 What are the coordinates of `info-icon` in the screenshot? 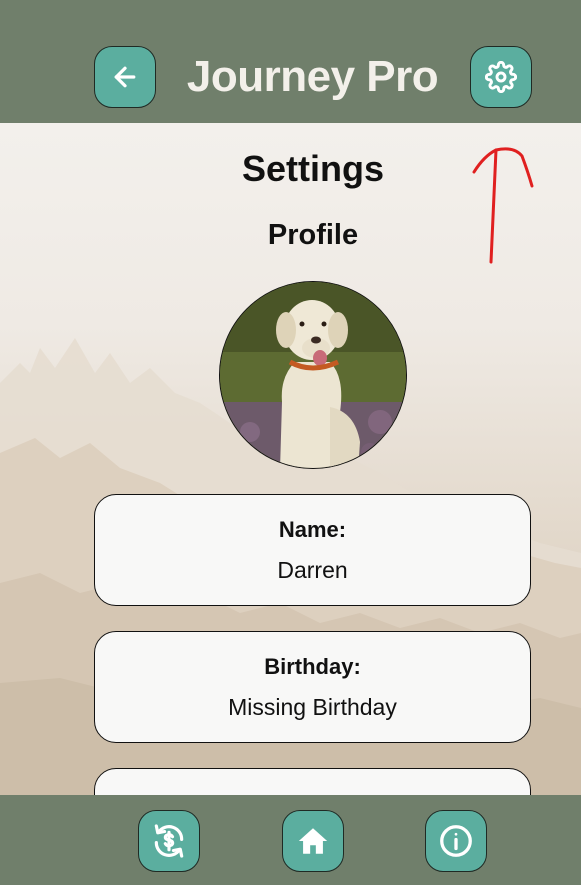 It's located at (456, 841).